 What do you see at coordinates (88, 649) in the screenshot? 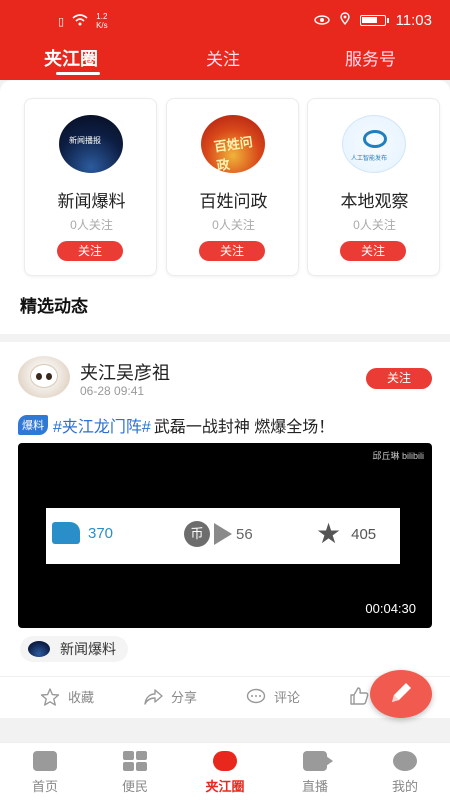
I see `source-name: 新闻爆料` at bounding box center [88, 649].